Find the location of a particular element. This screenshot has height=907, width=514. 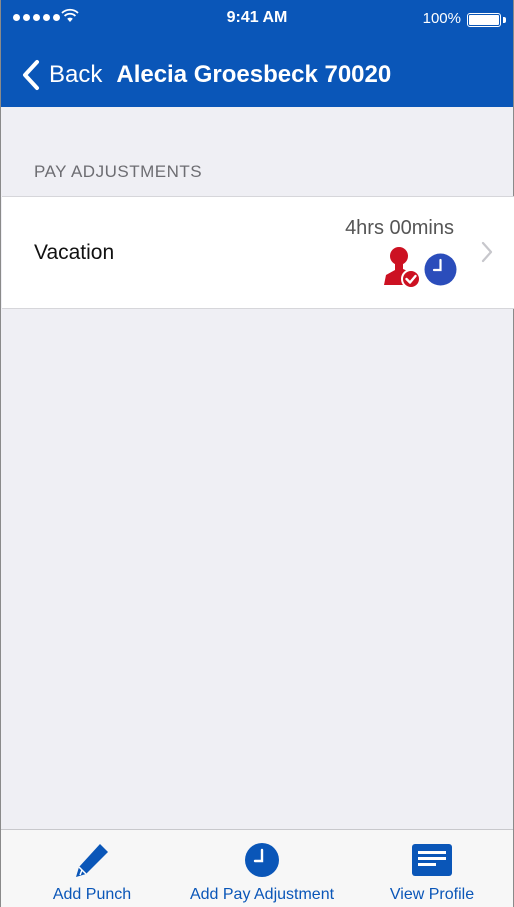

status-icons is located at coordinates (415, 267).